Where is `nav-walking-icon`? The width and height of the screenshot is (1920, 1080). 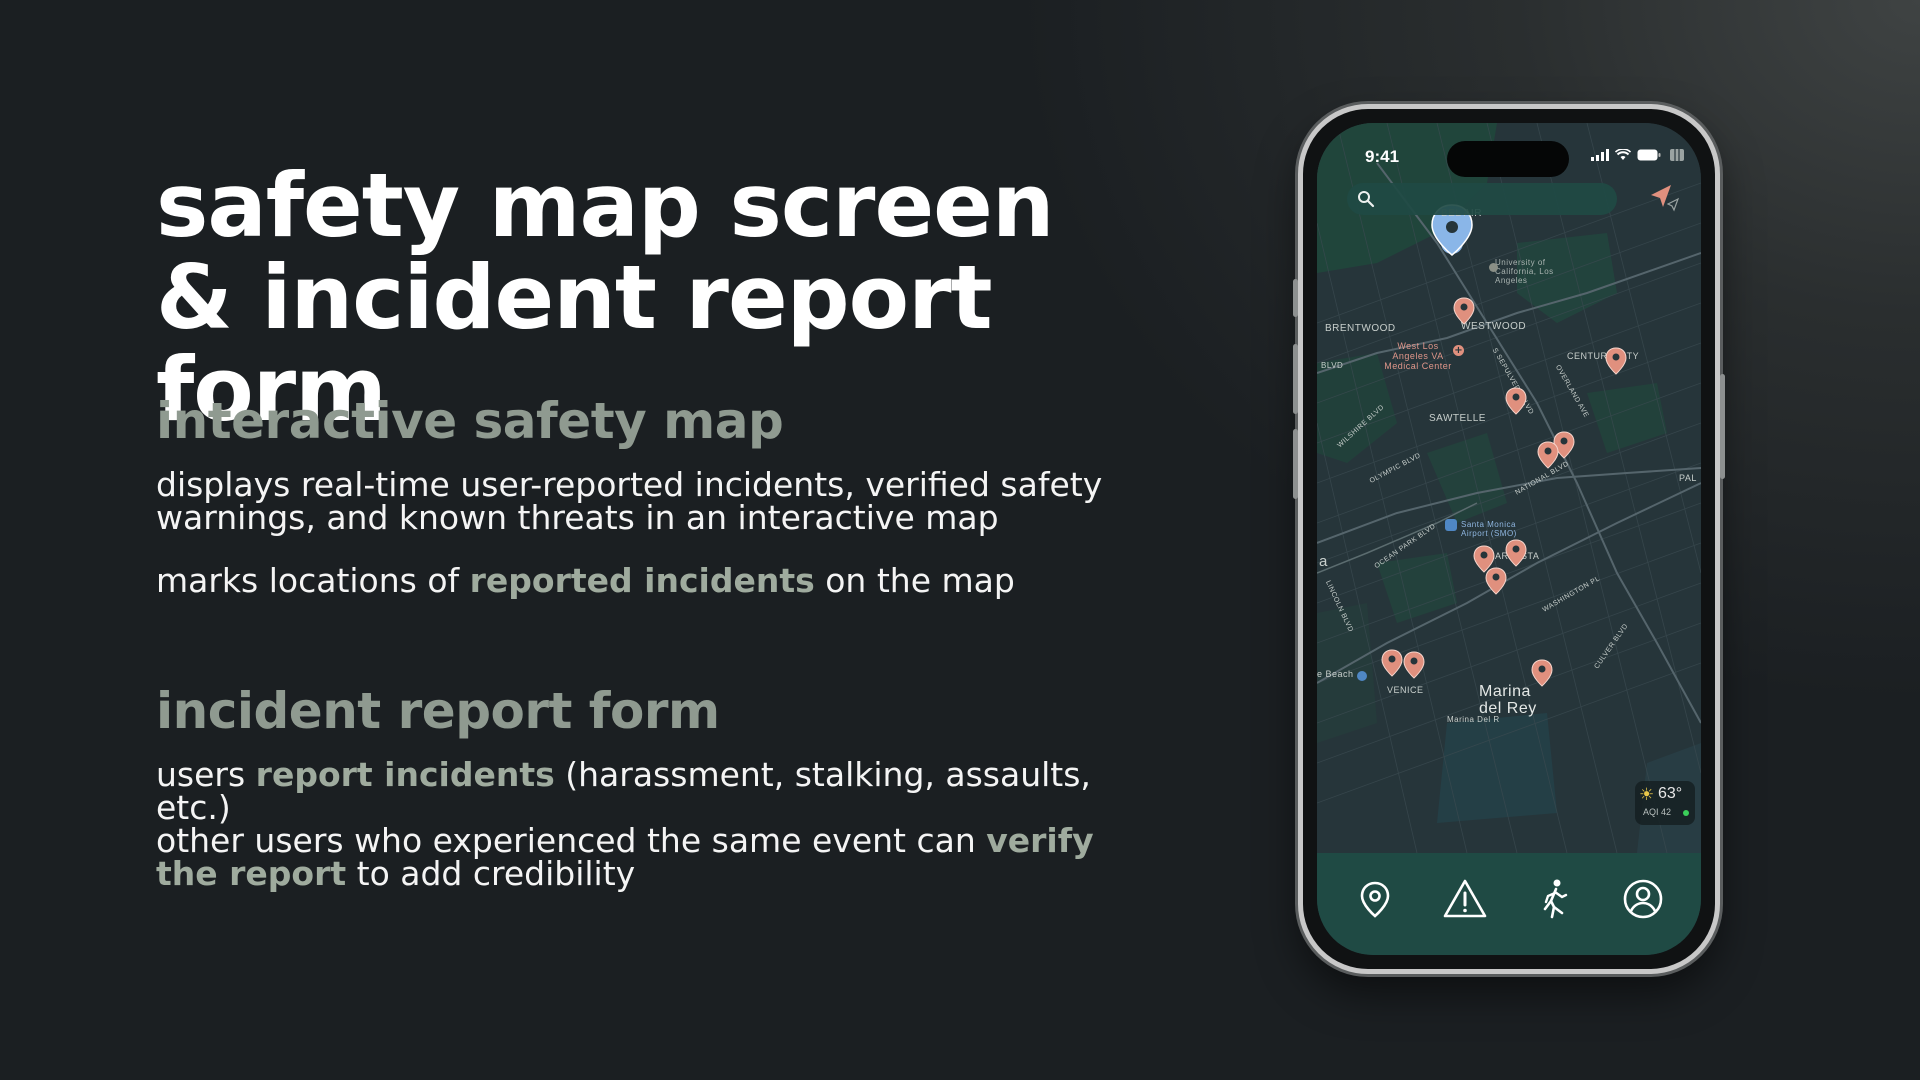 nav-walking-icon is located at coordinates (1555, 899).